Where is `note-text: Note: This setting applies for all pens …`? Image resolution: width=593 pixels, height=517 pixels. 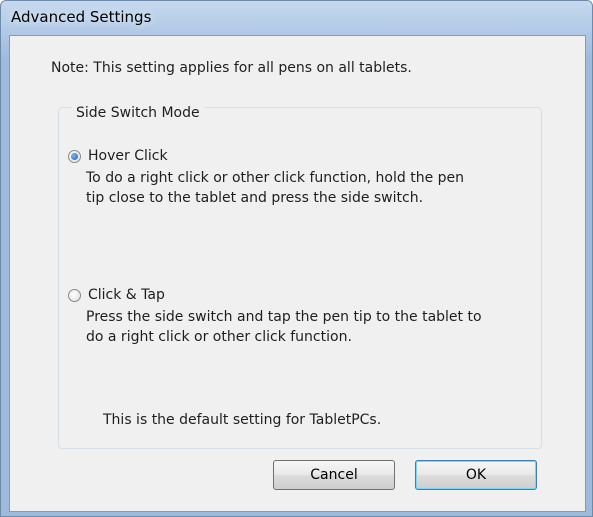 note-text: Note: This setting applies for all pens … is located at coordinates (231, 68).